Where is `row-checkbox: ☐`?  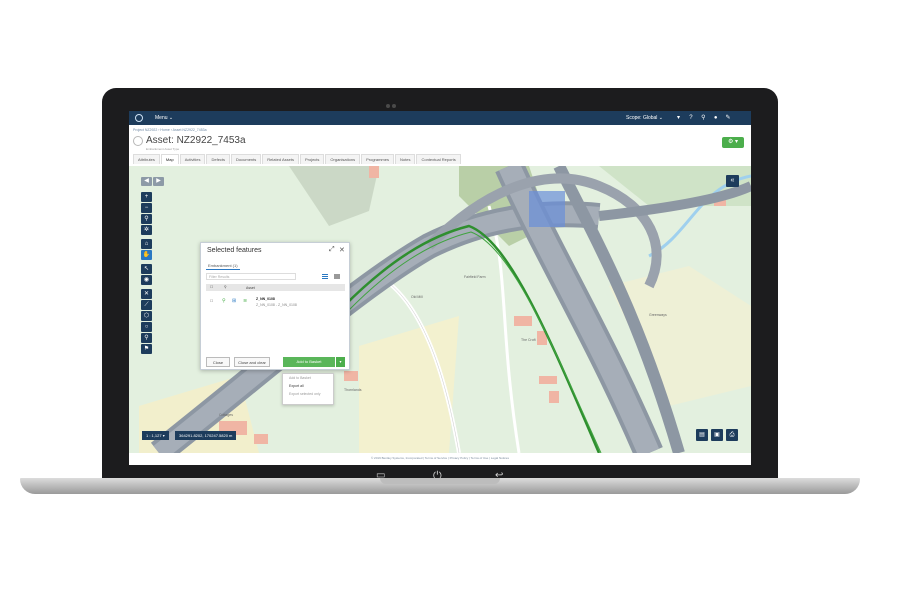
row-checkbox: ☐ is located at coordinates (211, 301).